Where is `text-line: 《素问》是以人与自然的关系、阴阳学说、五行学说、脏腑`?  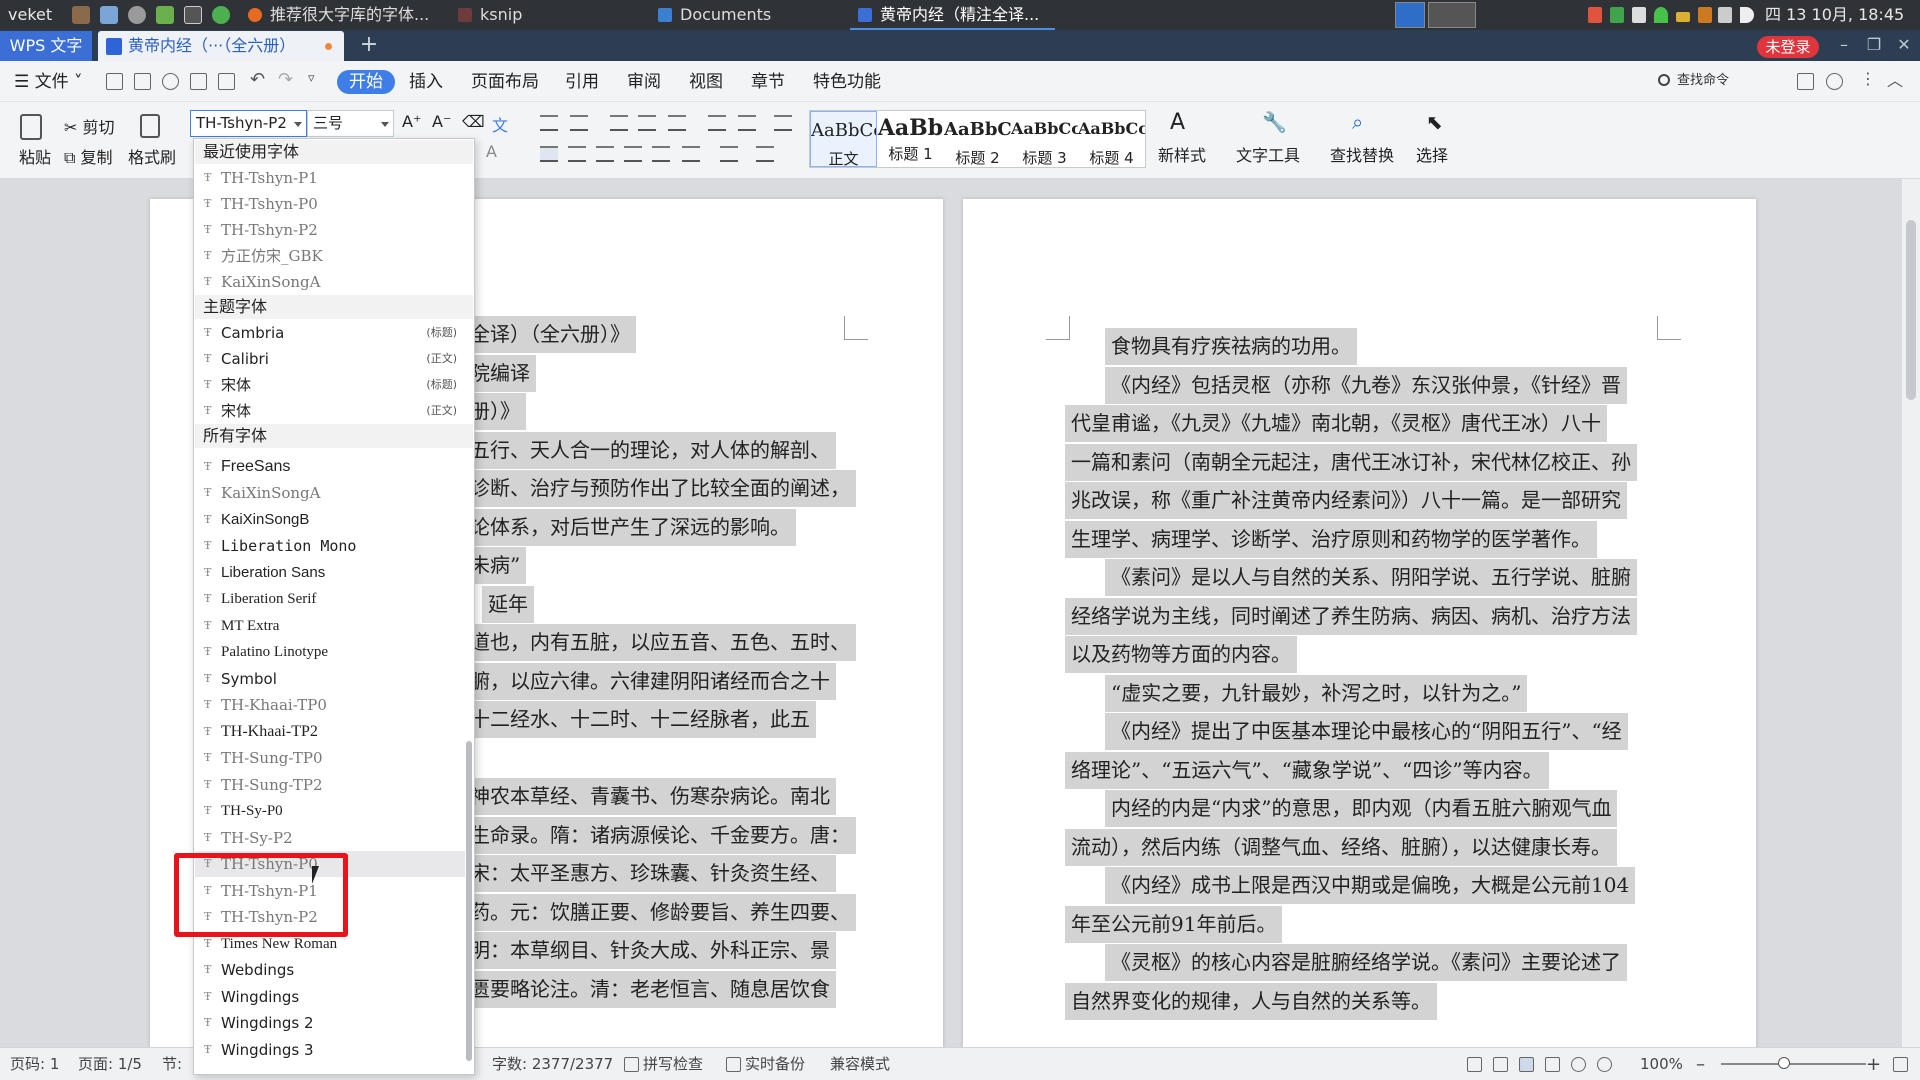
text-line: 《素问》是以人与自然的关系、阴阳学说、五行学说、脏腑 is located at coordinates (1371, 577).